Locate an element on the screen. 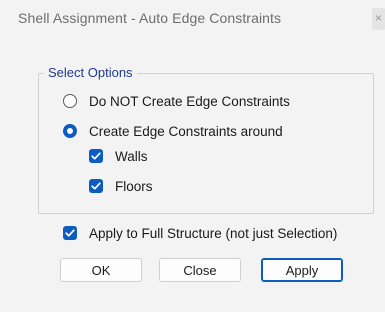  apply-button: Apply is located at coordinates (302, 270).